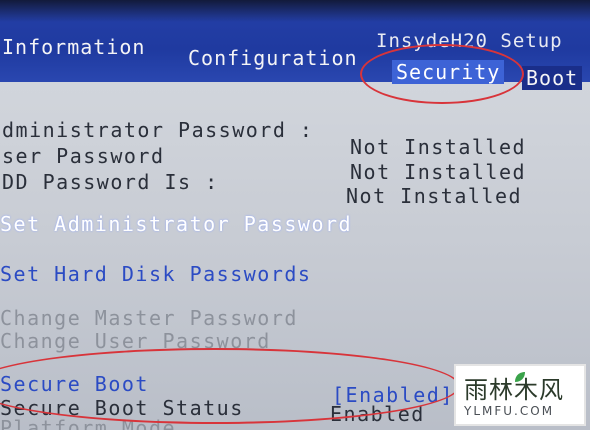 The width and height of the screenshot is (590, 430). What do you see at coordinates (149, 318) in the screenshot?
I see `change-master-password-item: Change Master Password` at bounding box center [149, 318].